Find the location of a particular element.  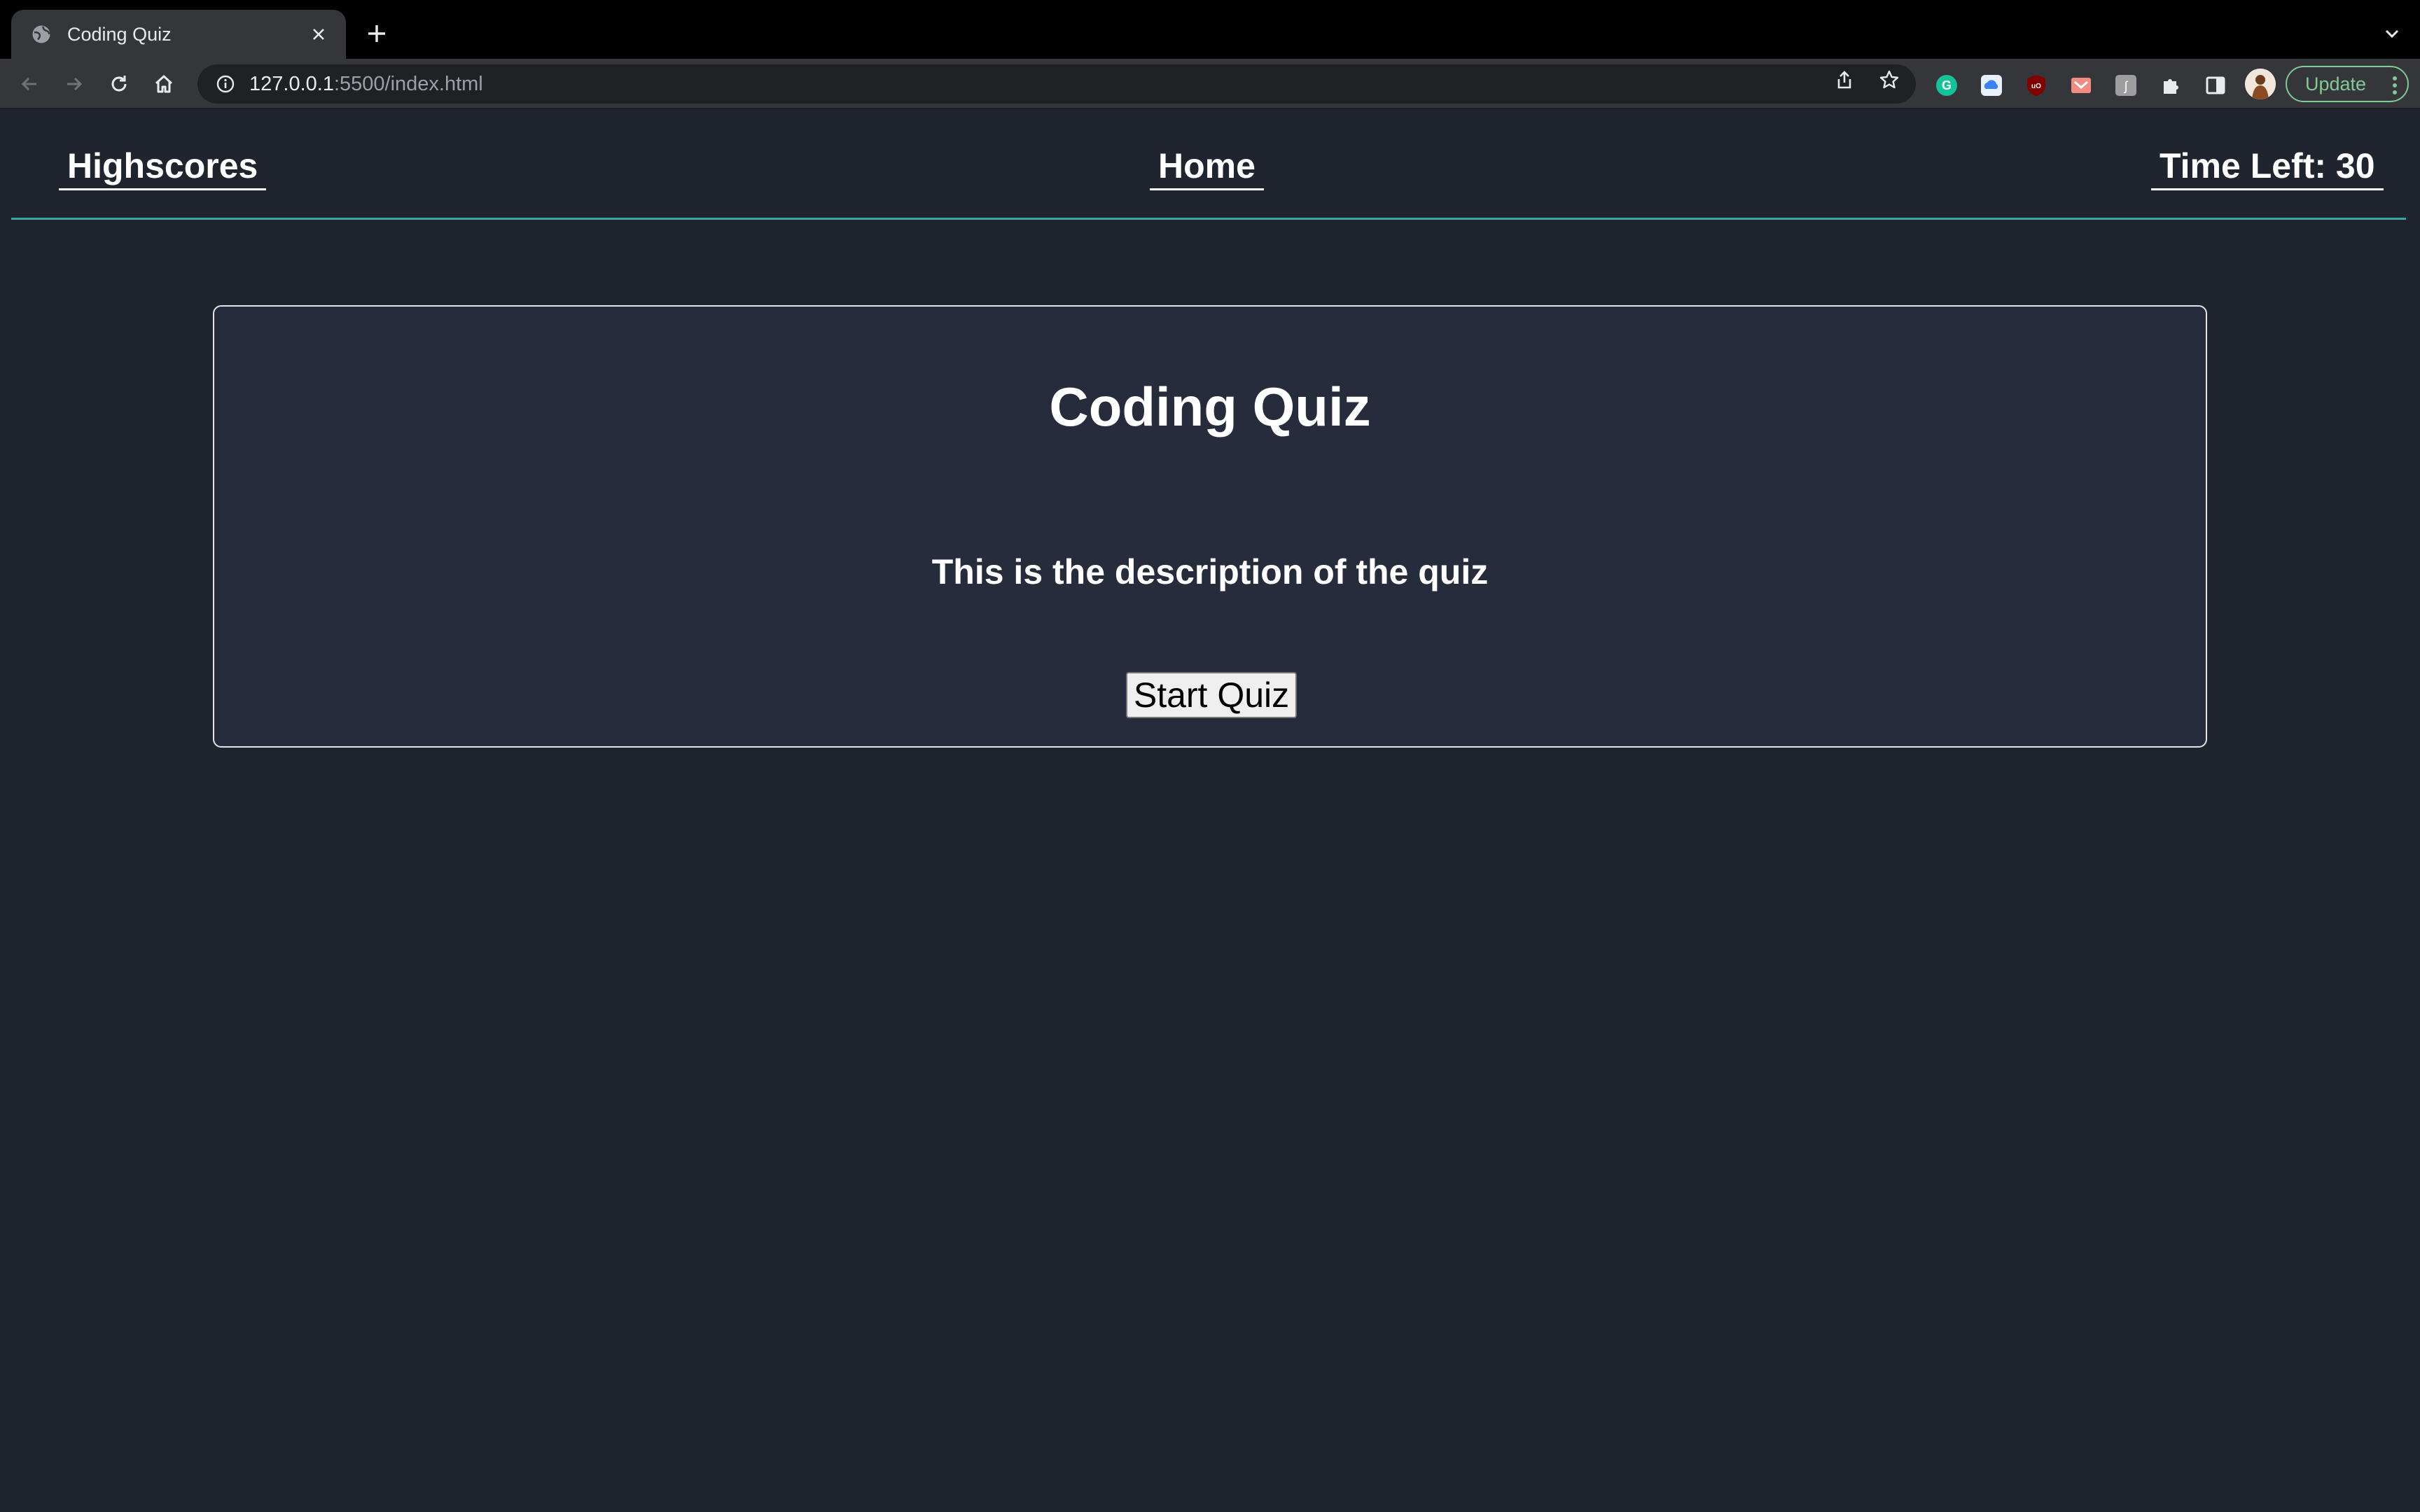

arrow-right-icon is located at coordinates (74, 84).